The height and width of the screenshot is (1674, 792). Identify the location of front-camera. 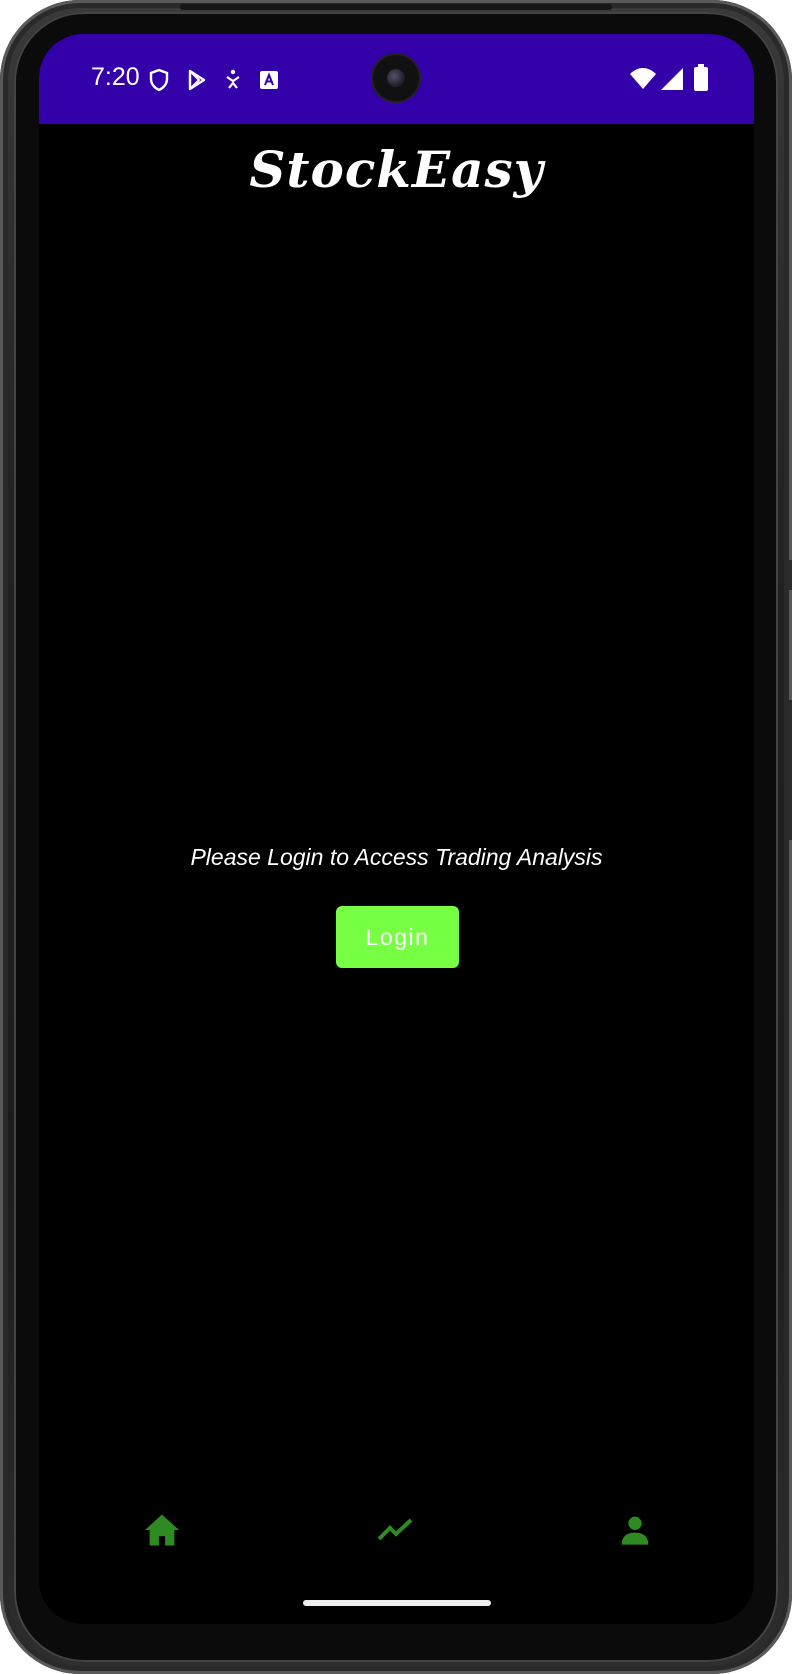
(396, 78).